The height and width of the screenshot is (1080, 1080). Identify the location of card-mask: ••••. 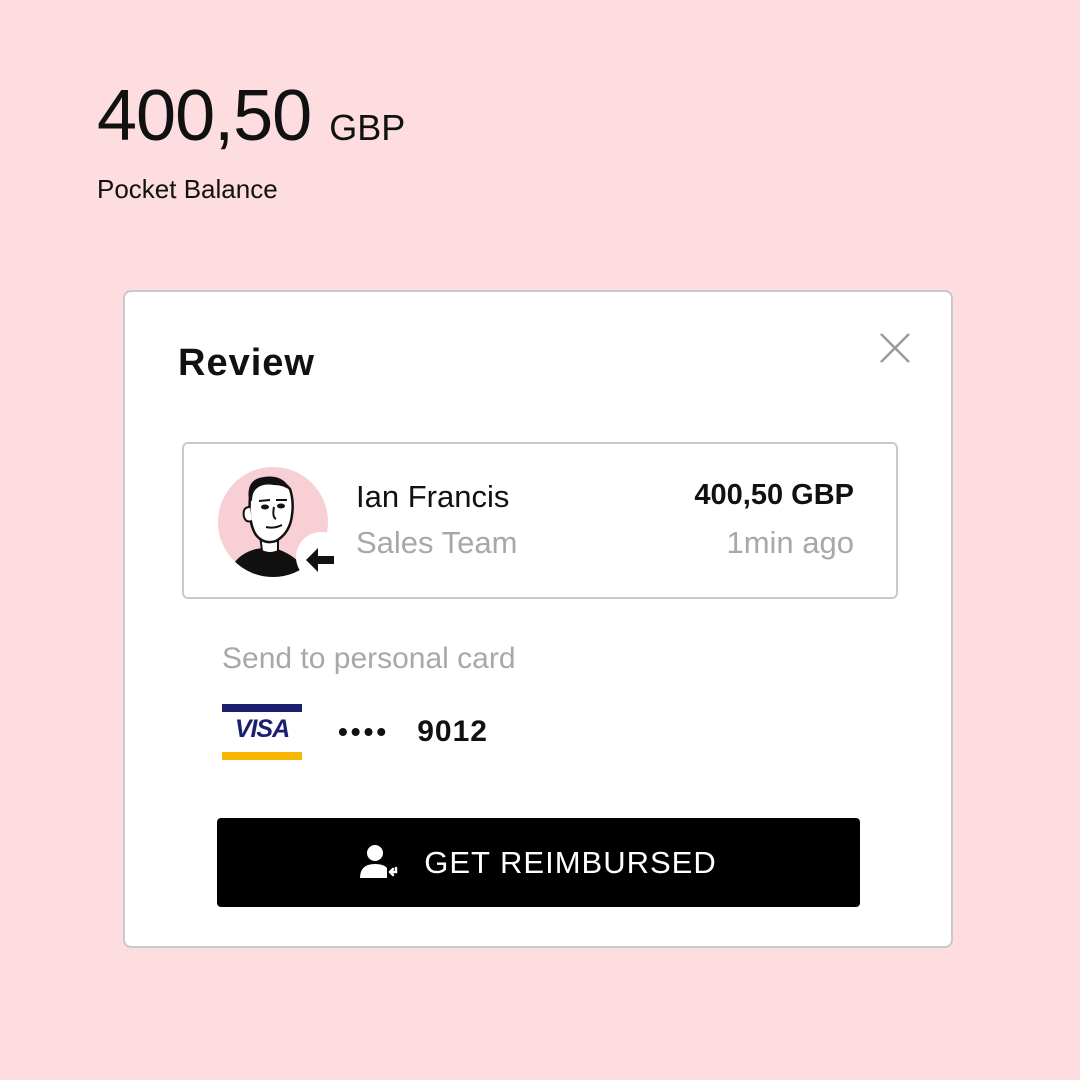
(364, 731).